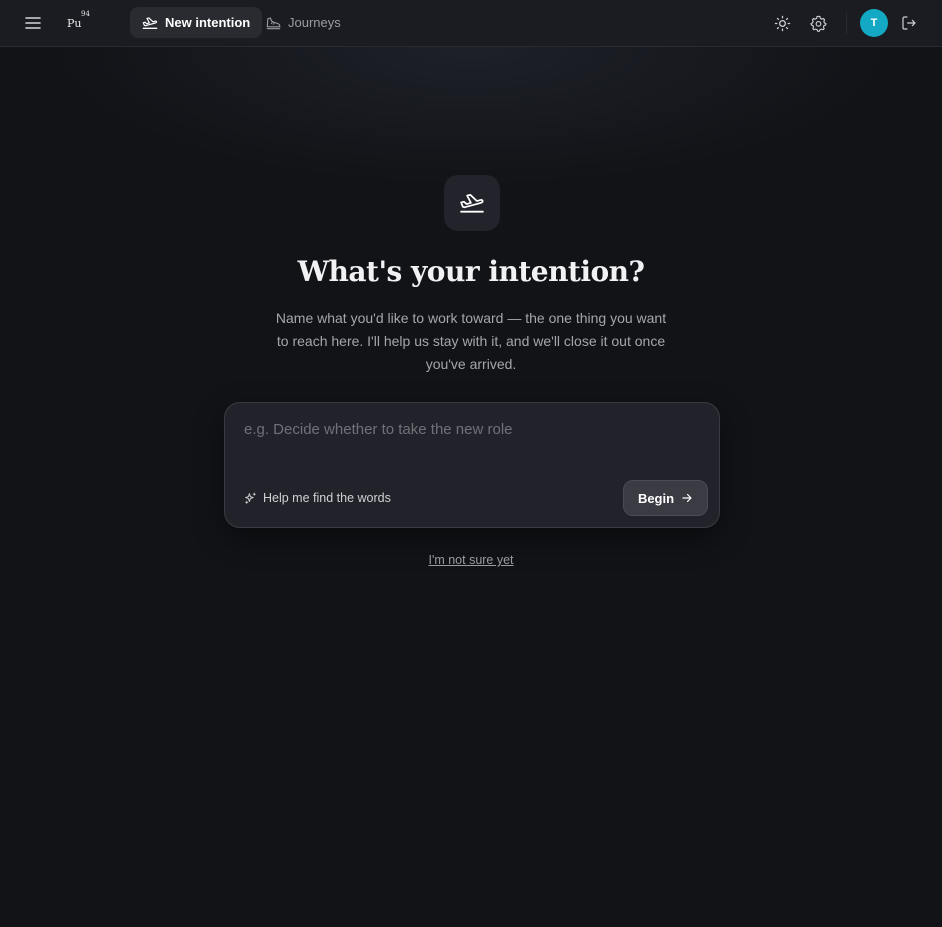 The height and width of the screenshot is (927, 942). I want to click on not-sure-link-row: I'm not sure yet, so click(471, 560).